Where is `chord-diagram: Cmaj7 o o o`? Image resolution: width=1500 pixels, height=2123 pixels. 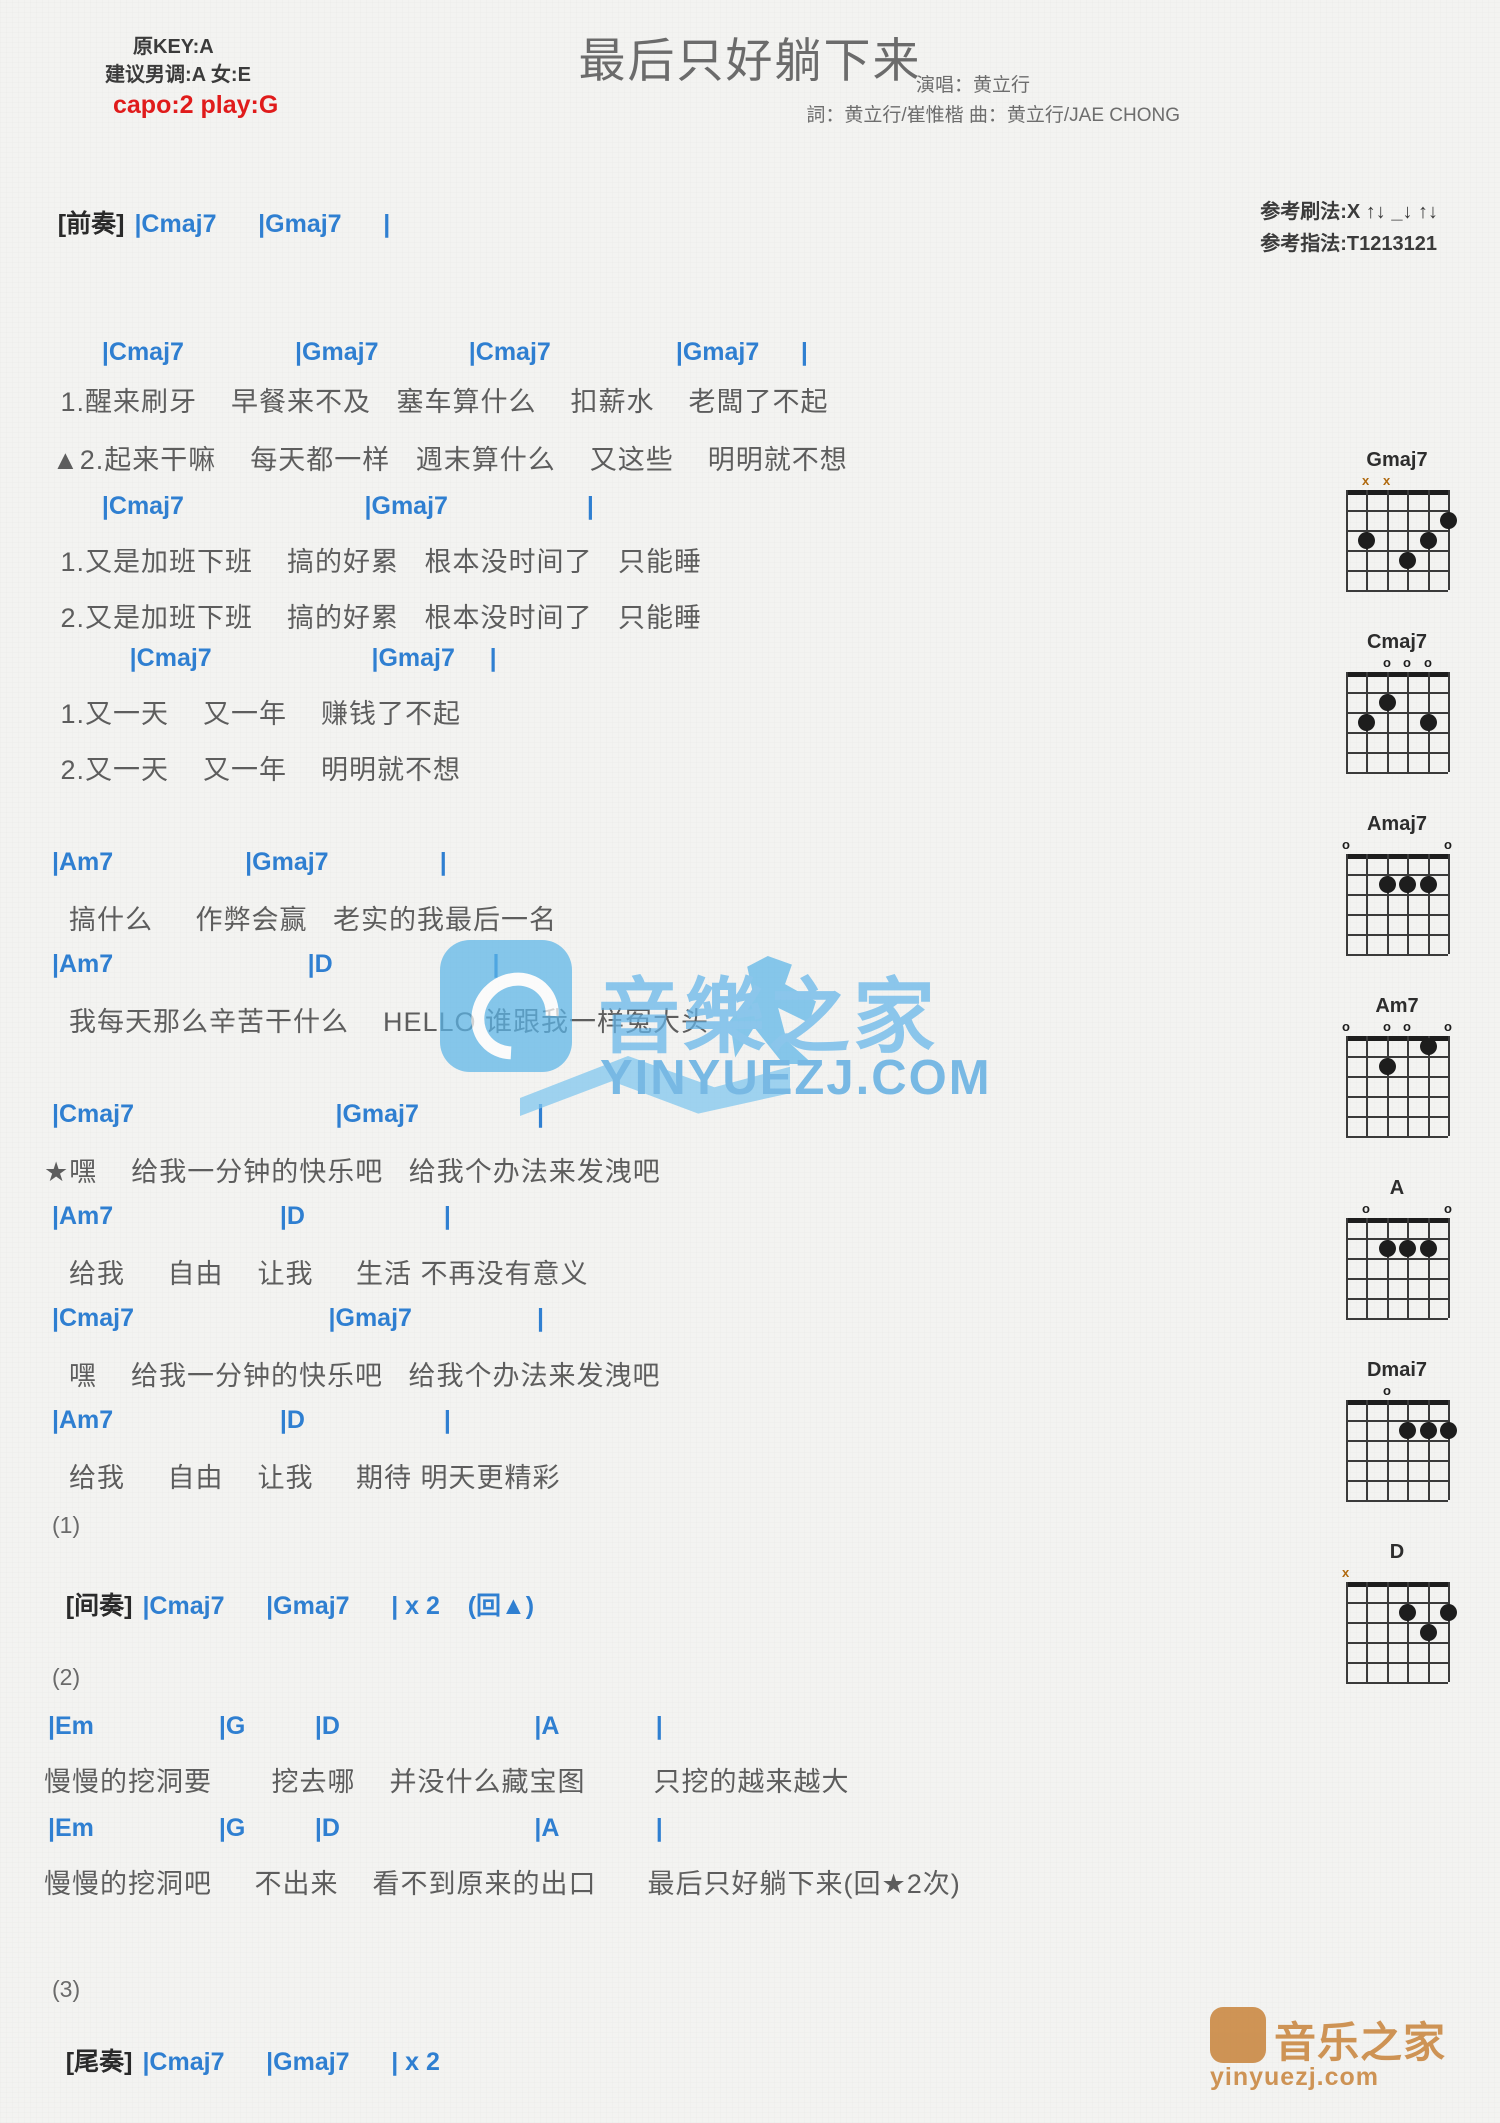 chord-diagram: Cmaj7 o o o is located at coordinates (1397, 710).